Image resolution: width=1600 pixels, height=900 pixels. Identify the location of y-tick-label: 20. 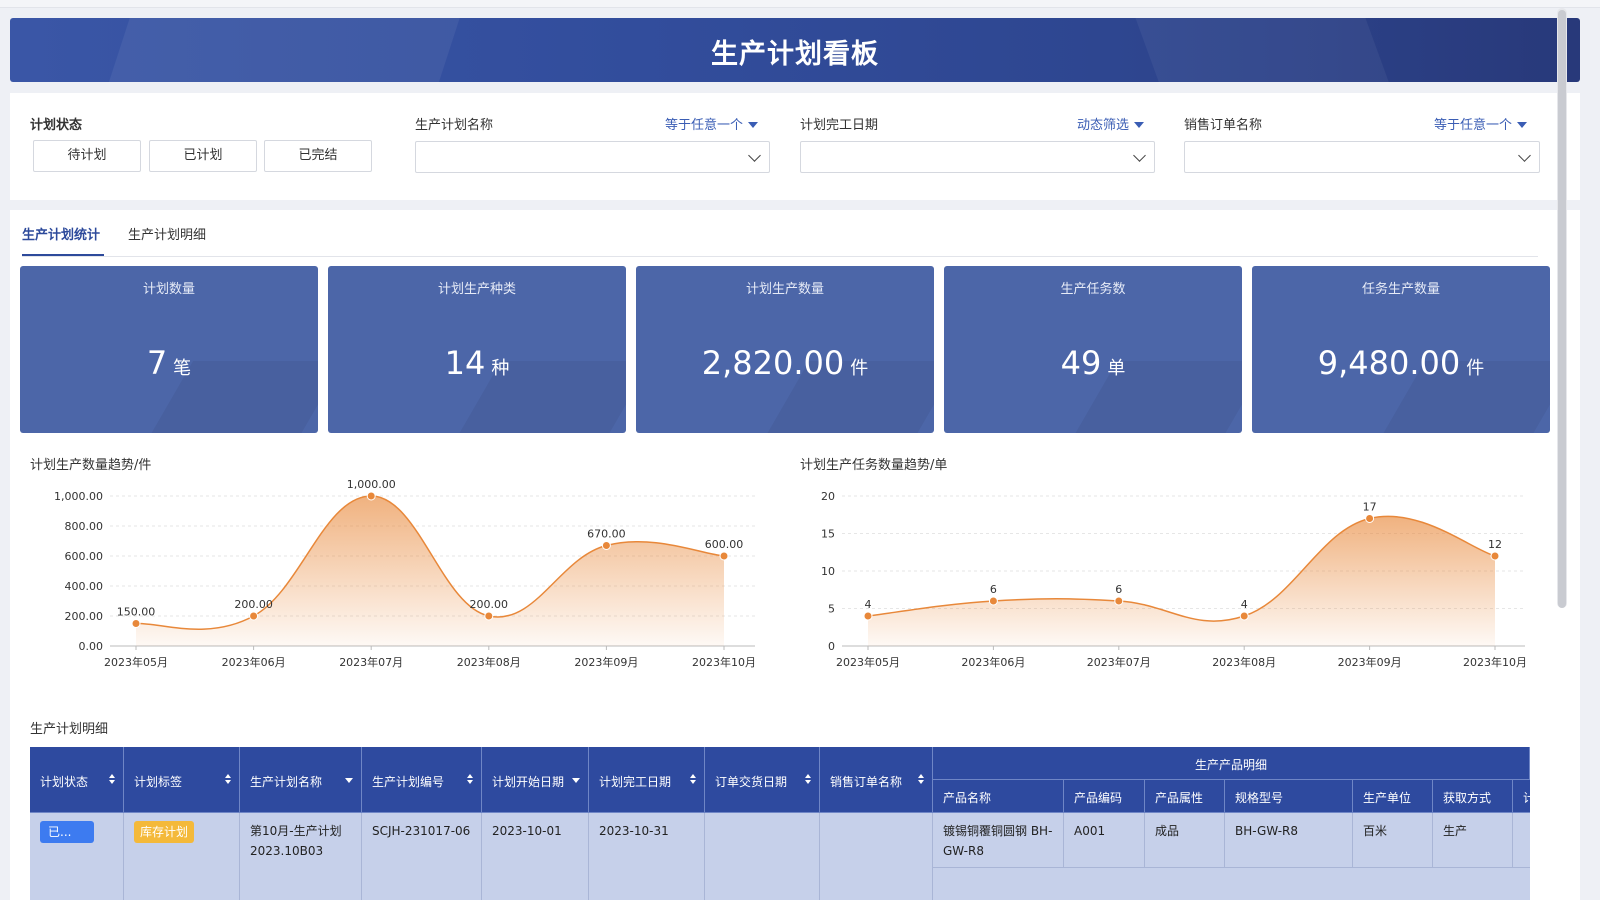
(828, 496).